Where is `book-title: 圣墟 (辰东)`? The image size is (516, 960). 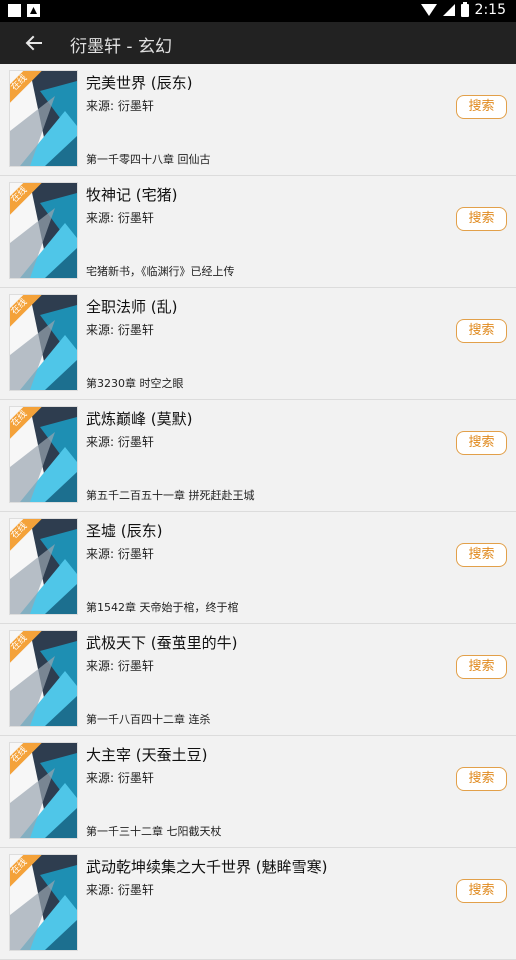
book-title: 圣墟 (辰东) is located at coordinates (124, 531).